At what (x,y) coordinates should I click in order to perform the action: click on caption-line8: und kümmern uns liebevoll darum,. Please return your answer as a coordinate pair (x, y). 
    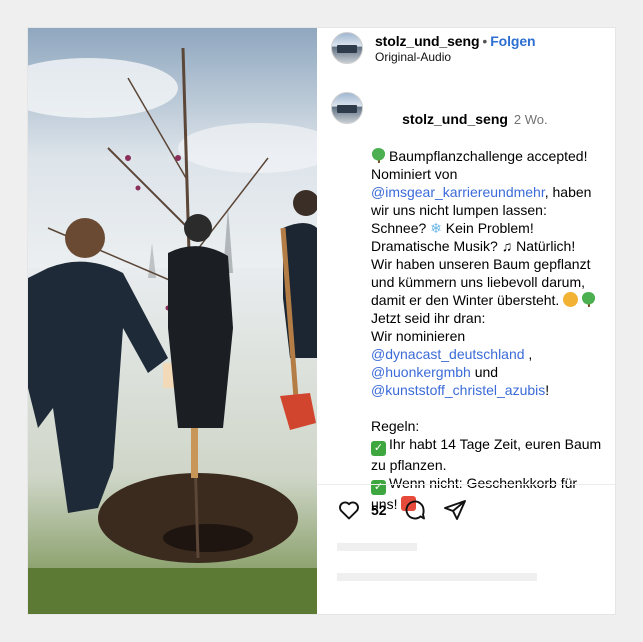
    Looking at the image, I should click on (478, 282).